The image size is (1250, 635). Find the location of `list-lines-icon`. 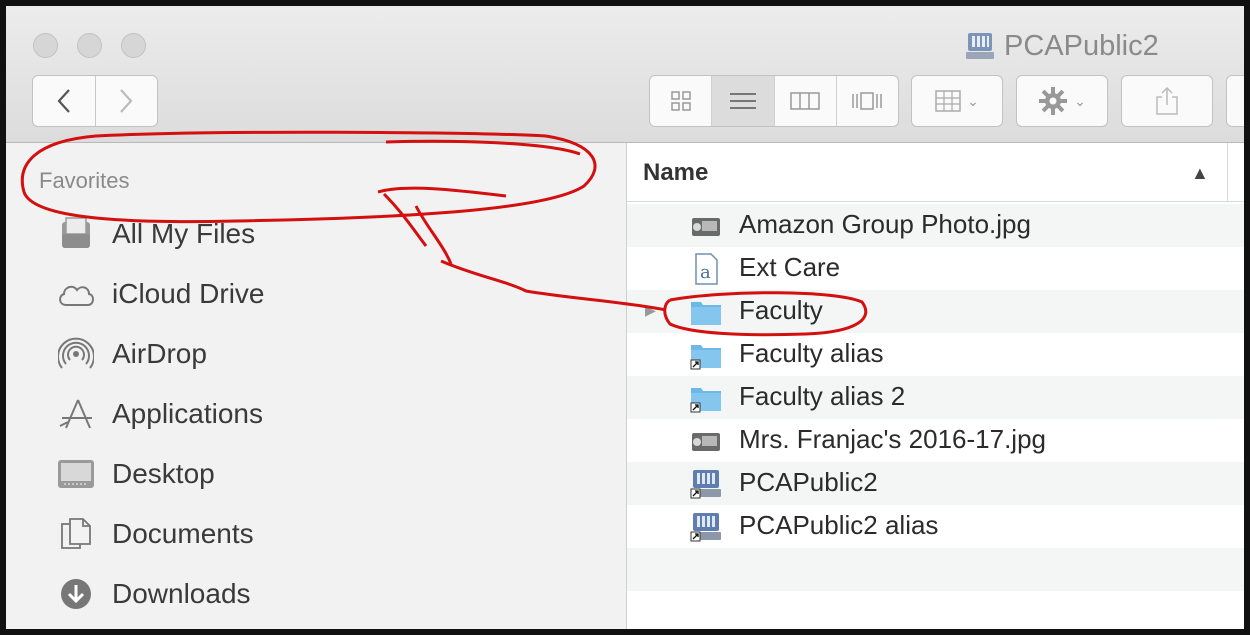

list-lines-icon is located at coordinates (742, 101).